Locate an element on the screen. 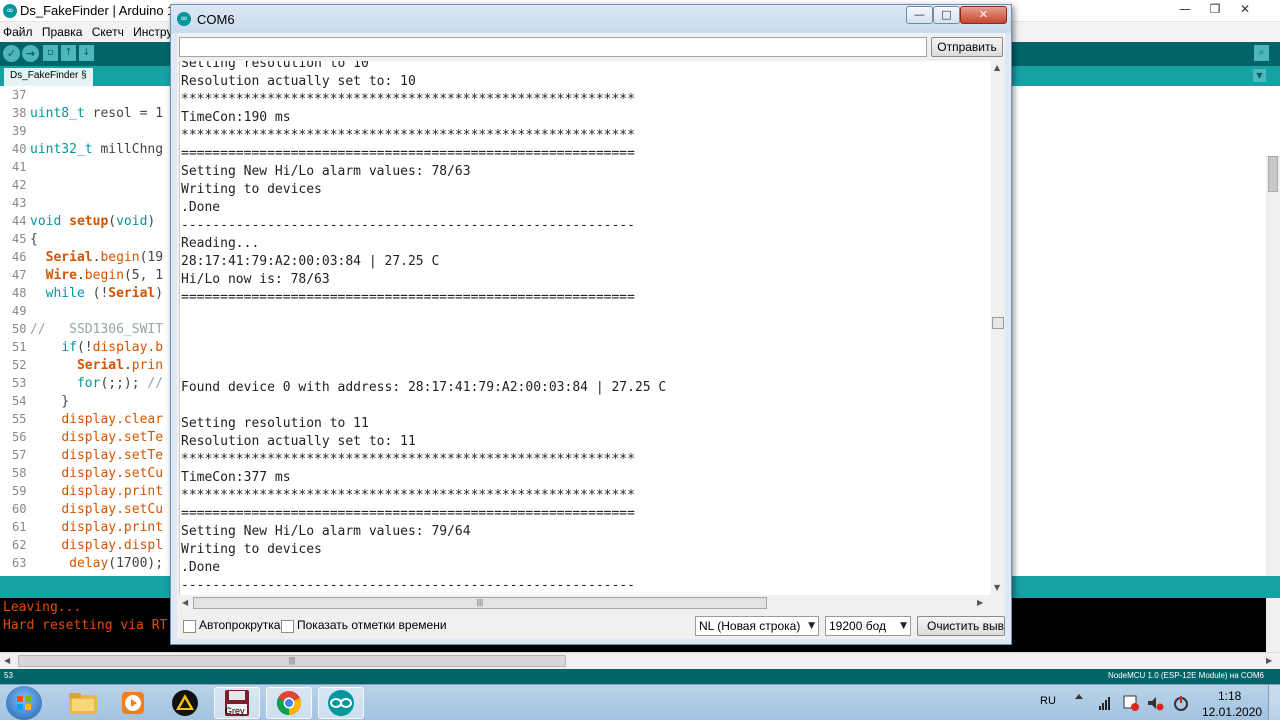  start-button is located at coordinates (24, 703).